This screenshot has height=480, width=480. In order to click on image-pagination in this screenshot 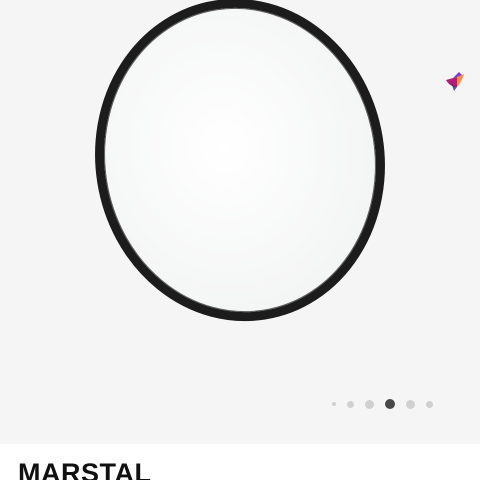, I will do `click(388, 404)`.